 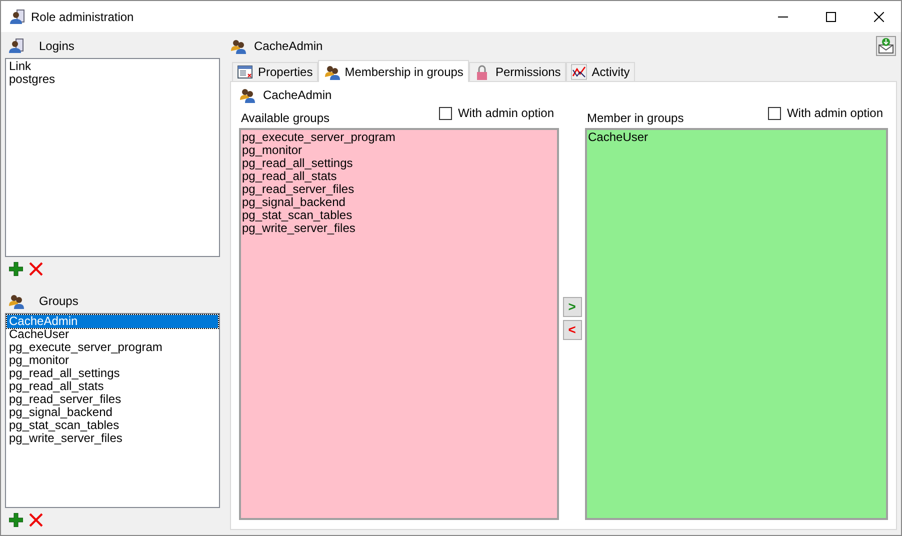 What do you see at coordinates (112, 66) in the screenshot?
I see `login-item: Link` at bounding box center [112, 66].